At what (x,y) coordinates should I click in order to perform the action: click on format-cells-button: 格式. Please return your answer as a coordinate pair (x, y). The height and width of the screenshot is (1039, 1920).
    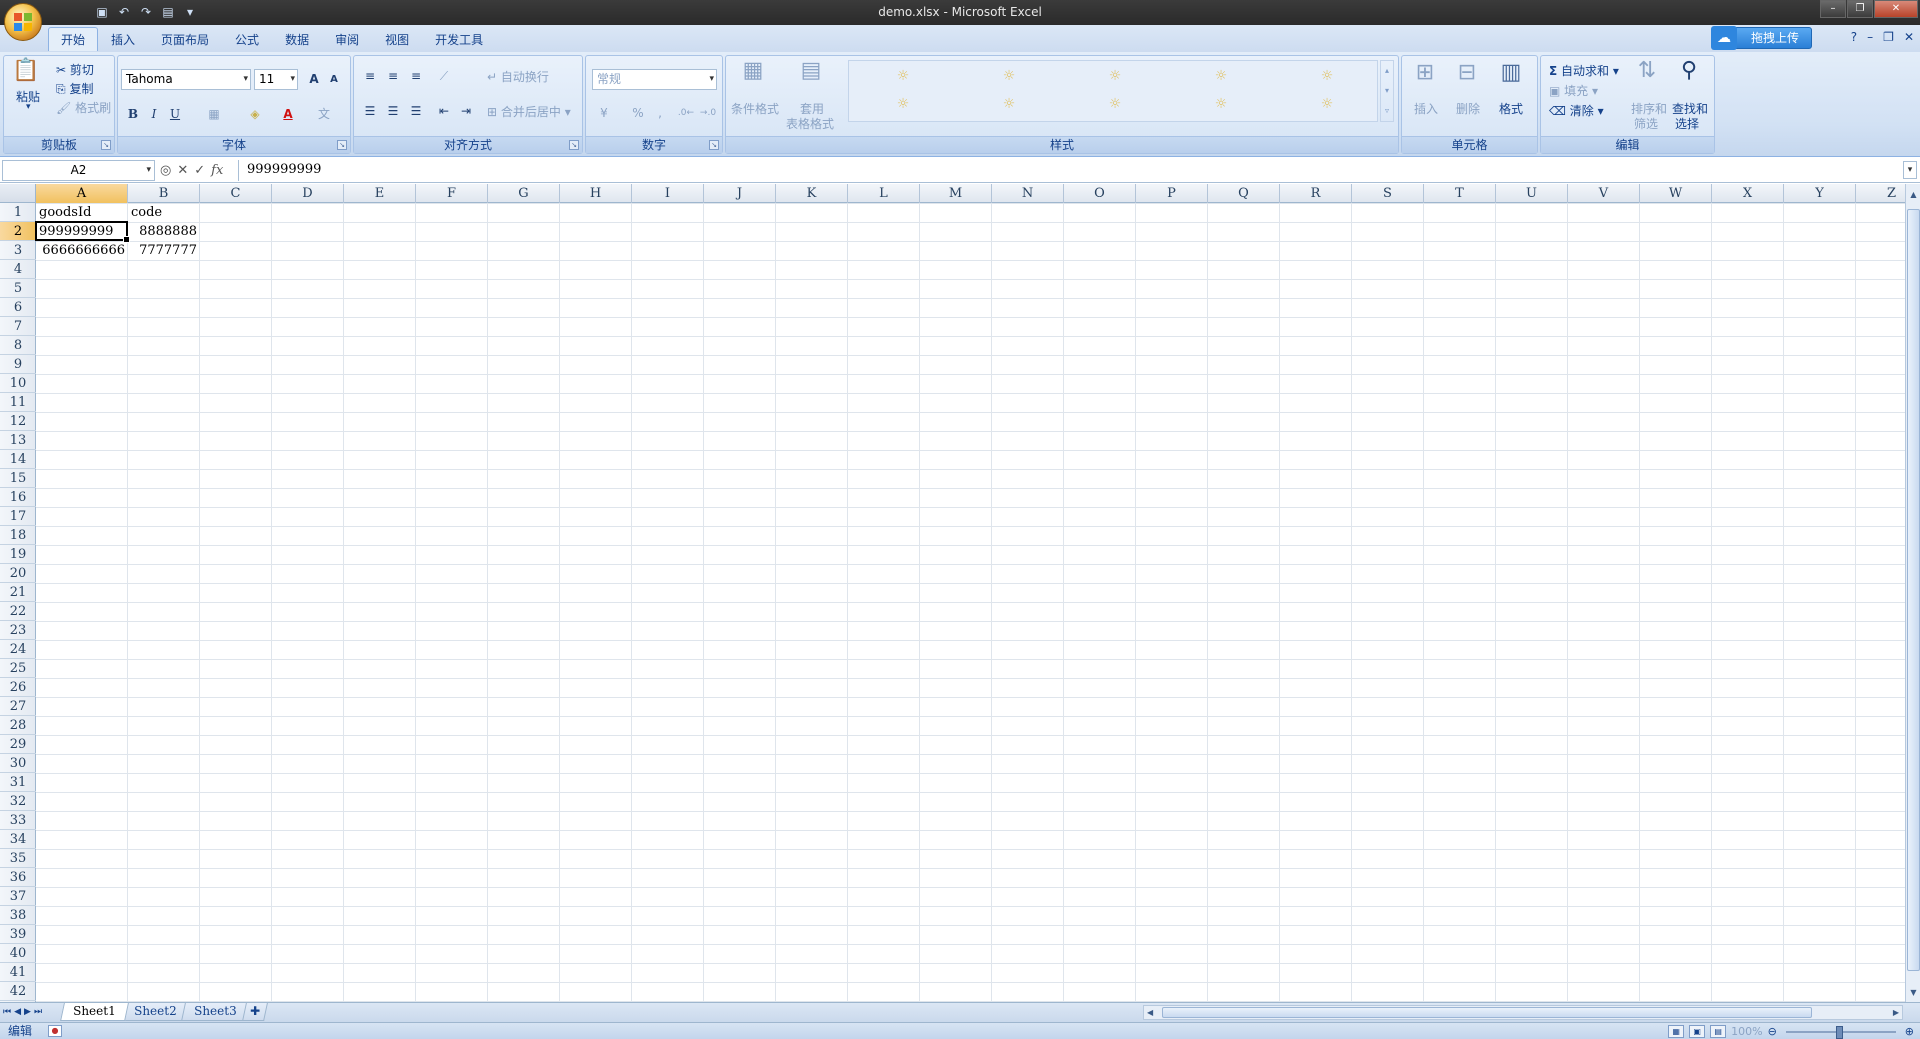
    Looking at the image, I should click on (1511, 108).